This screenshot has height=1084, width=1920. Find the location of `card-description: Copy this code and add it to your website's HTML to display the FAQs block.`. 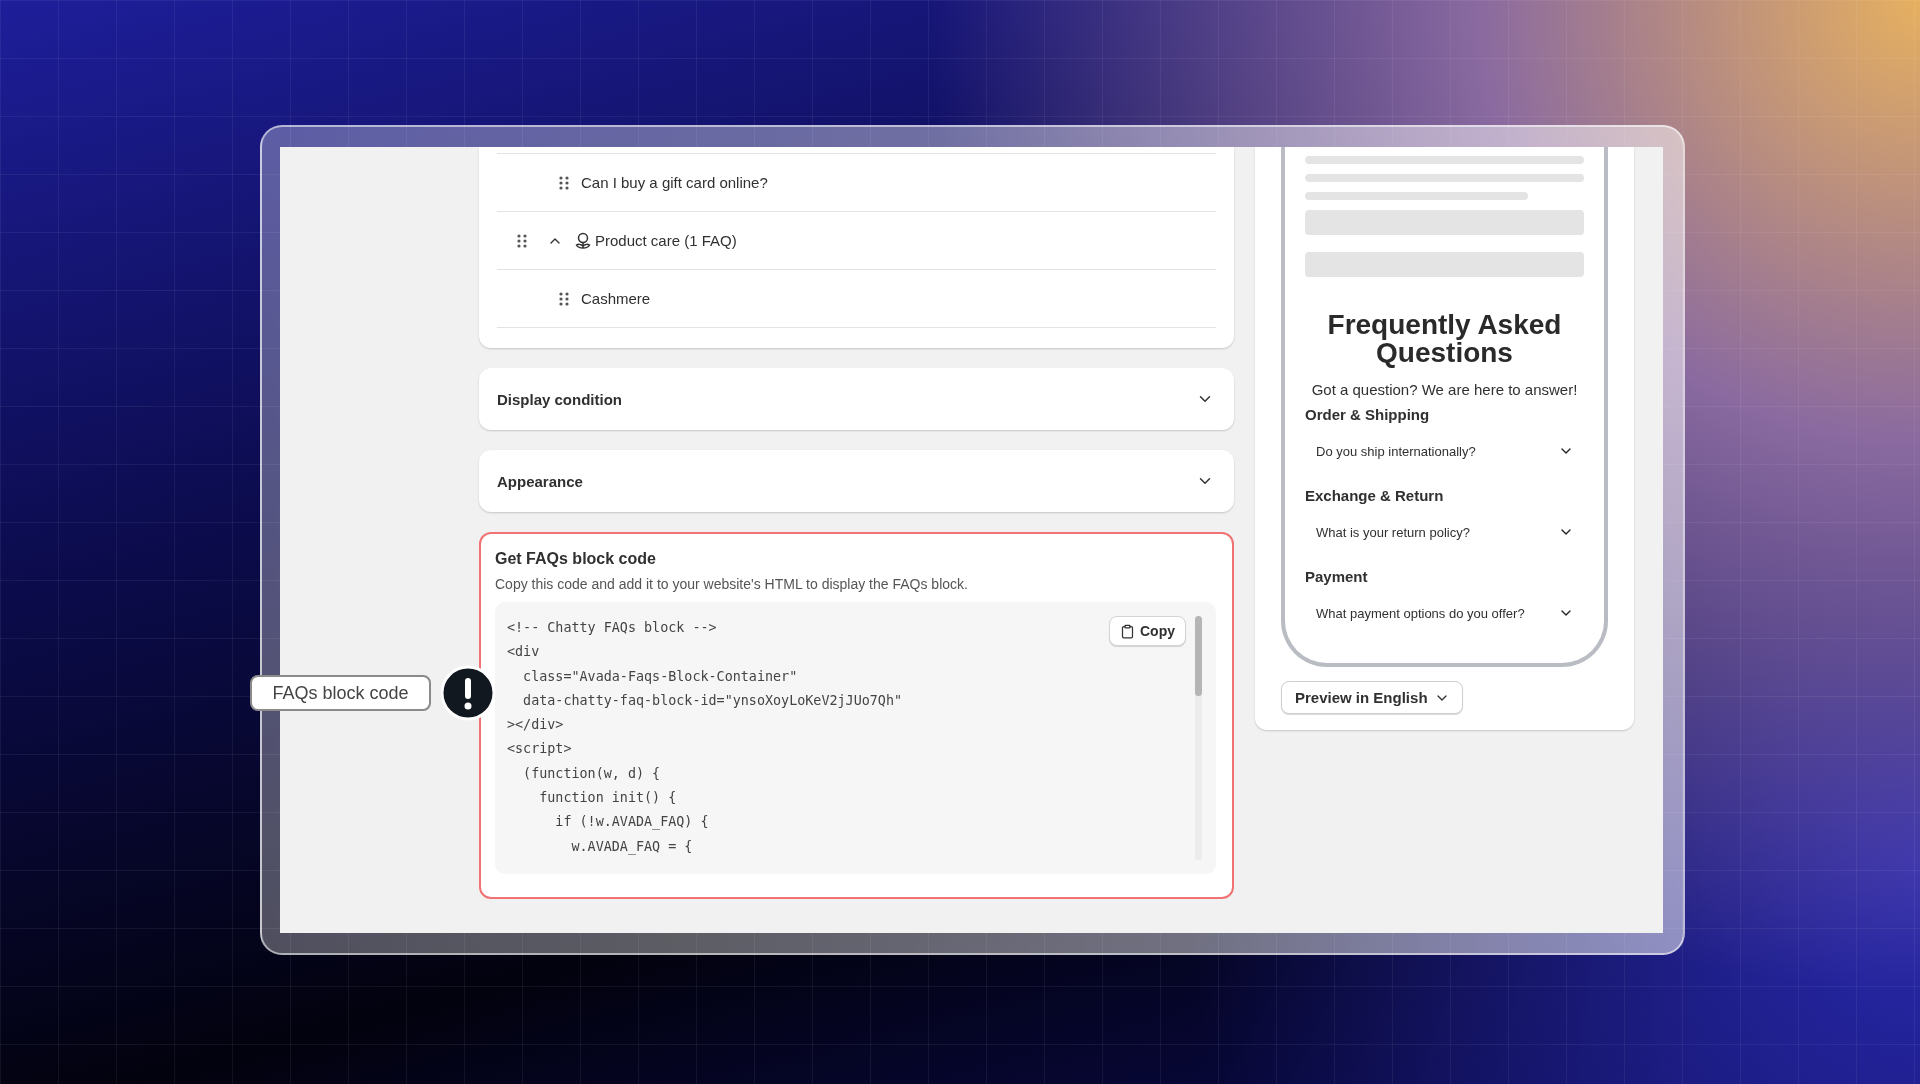

card-description: Copy this code and add it to your website's HTML to display the FAQs block. is located at coordinates (732, 584).